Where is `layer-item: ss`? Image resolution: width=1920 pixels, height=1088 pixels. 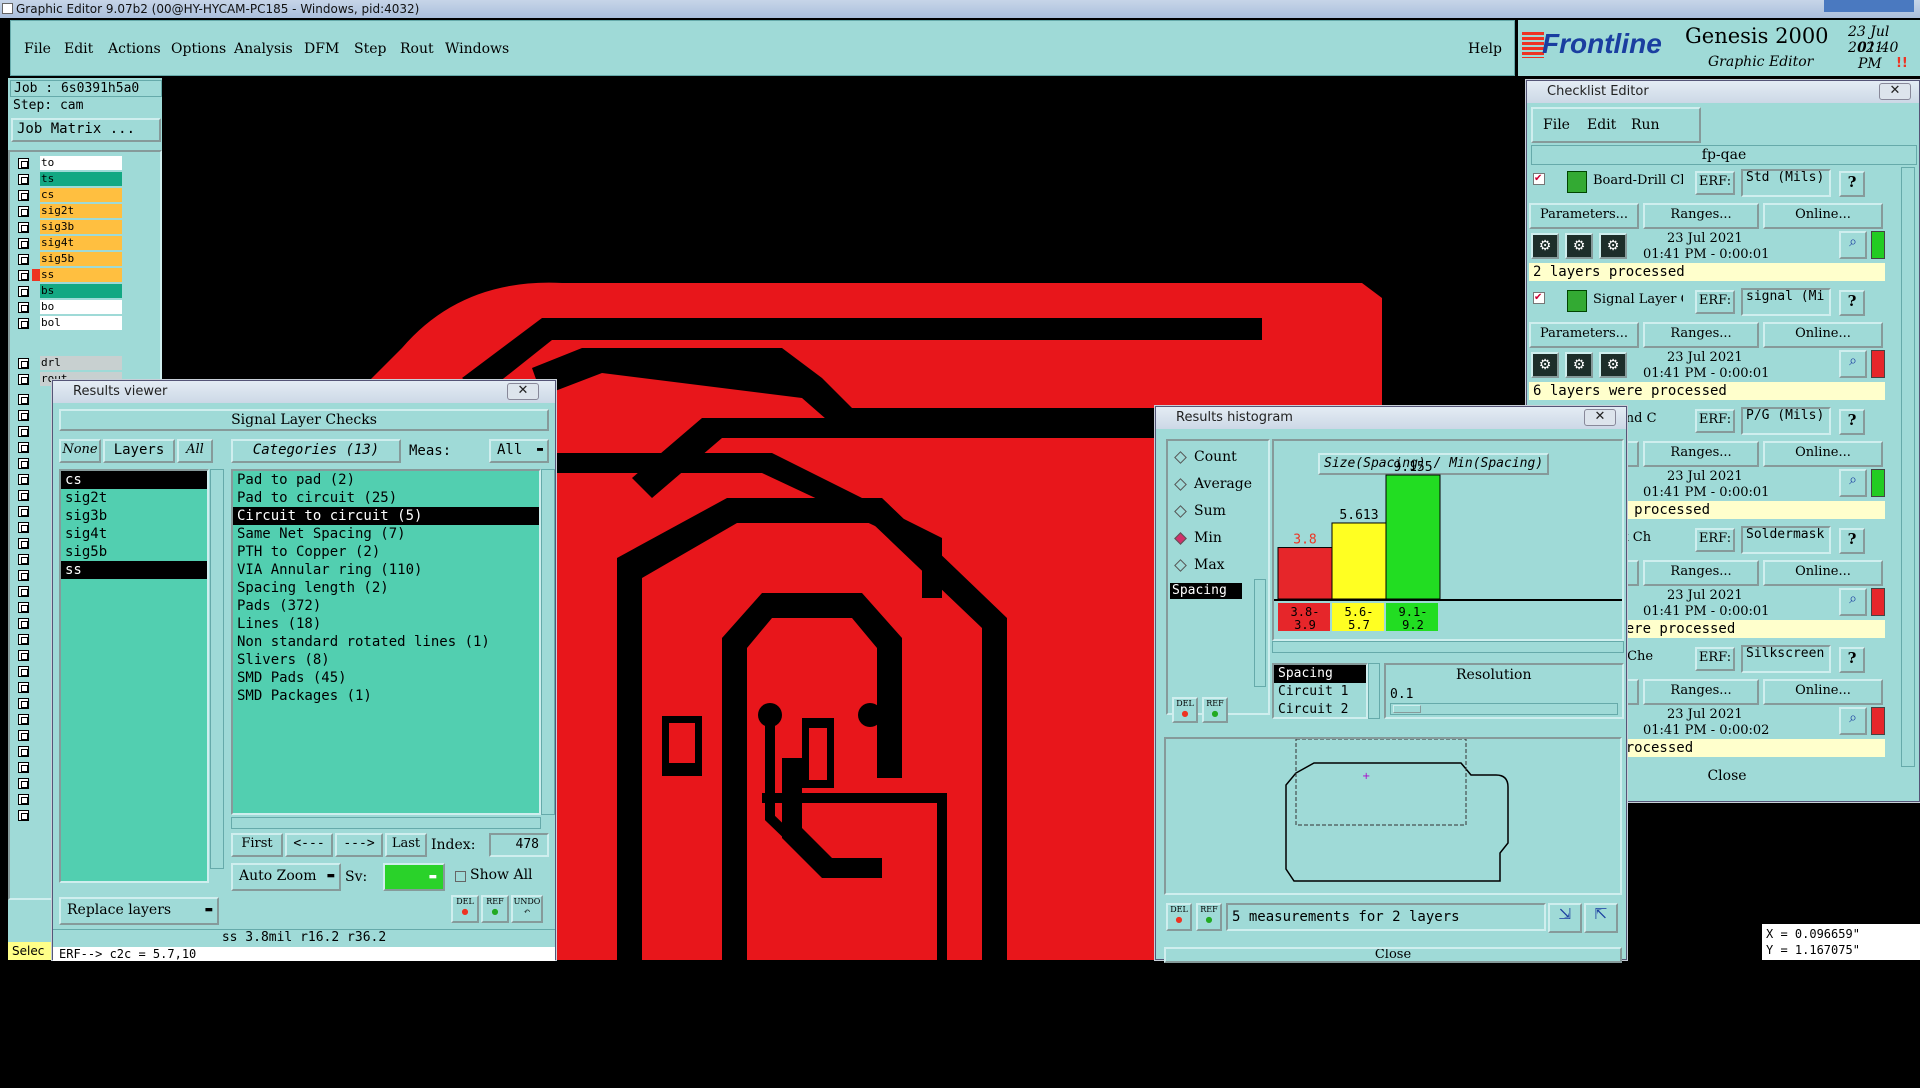
layer-item: ss is located at coordinates (81, 275).